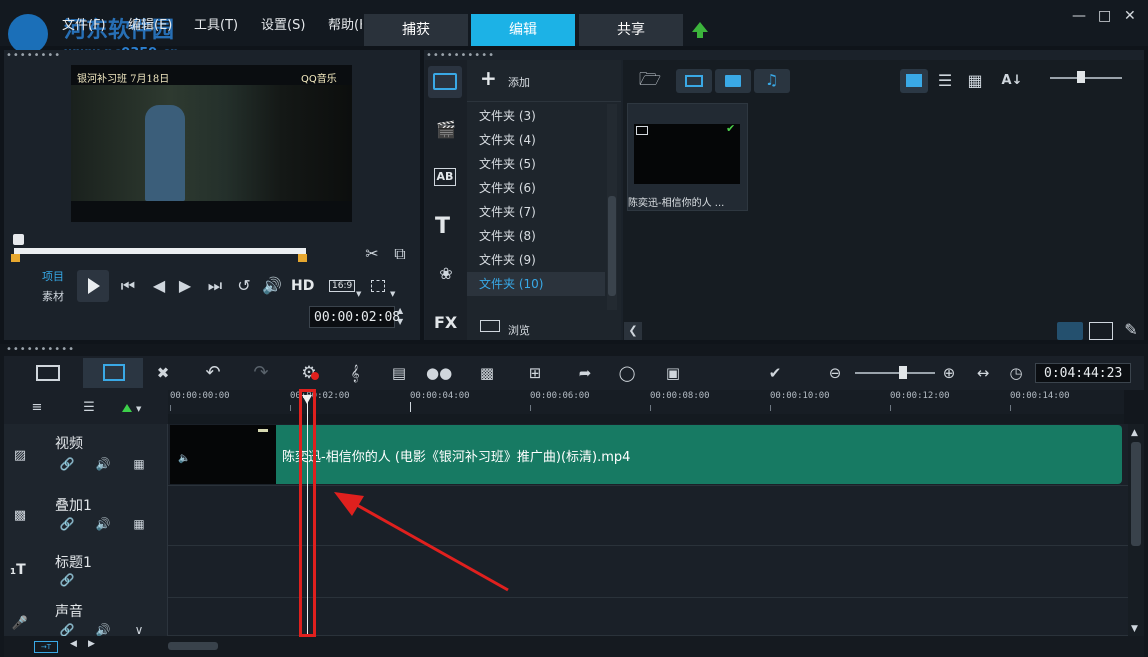  Describe the element at coordinates (37, 408) in the screenshot. I see `track-manager-icon: ≡` at that location.